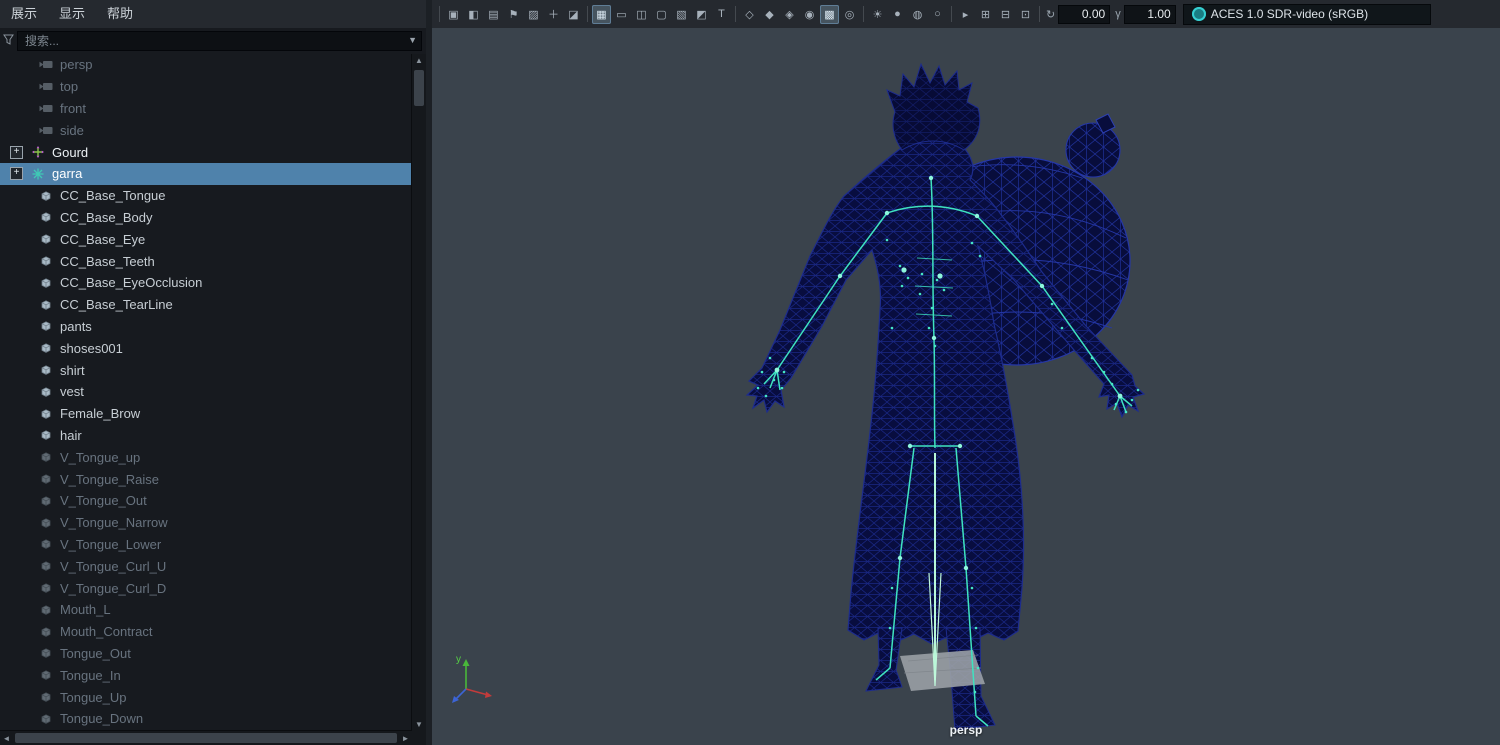 The image size is (1500, 745). I want to click on lighting-icon: ☀, so click(877, 14).